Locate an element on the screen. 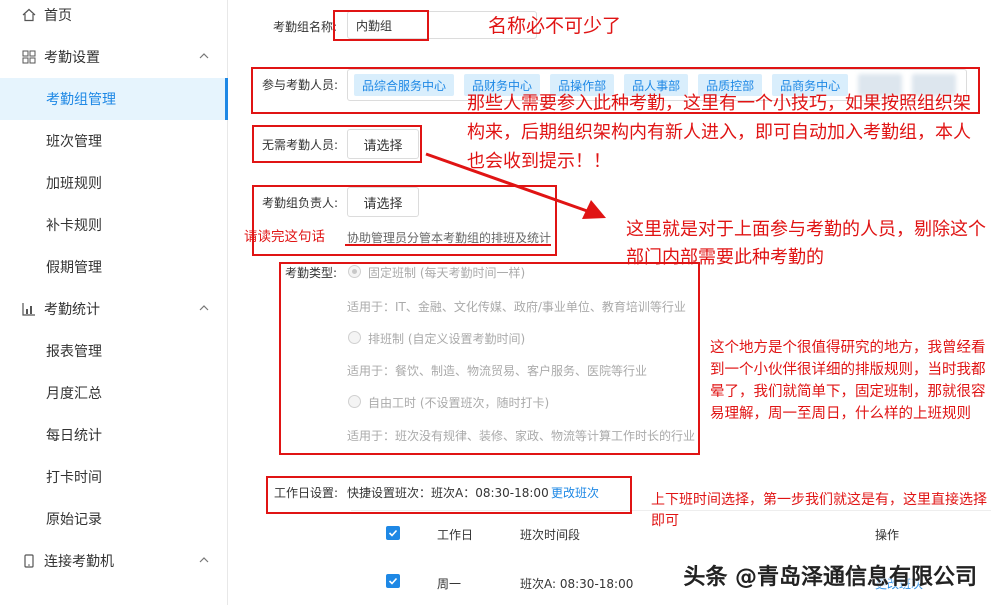 The width and height of the screenshot is (995, 605). annotation-excluded-note: 这里就是对于上面参与考勤的人员，剔除这个部门内部需要此种考勤的 is located at coordinates (806, 243).